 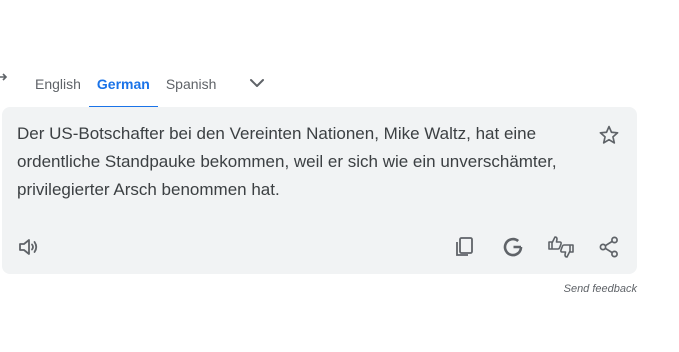 What do you see at coordinates (257, 83) in the screenshot?
I see `chevron-down-icon` at bounding box center [257, 83].